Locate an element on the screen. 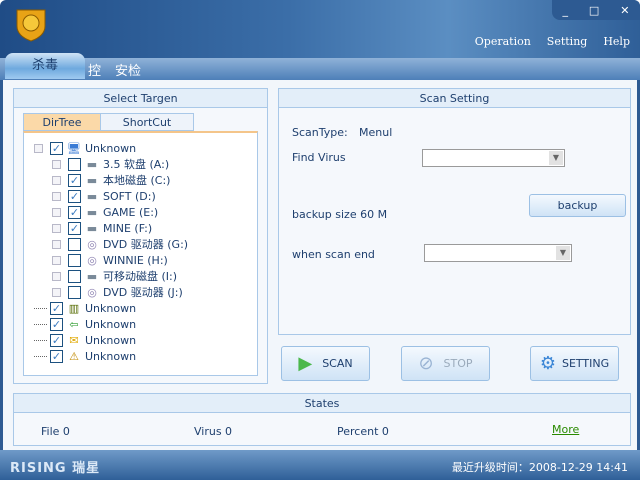 Image resolution: width=640 pixels, height=480 pixels. tree-item: ✓ ⚠ Unknown is located at coordinates (85, 356).